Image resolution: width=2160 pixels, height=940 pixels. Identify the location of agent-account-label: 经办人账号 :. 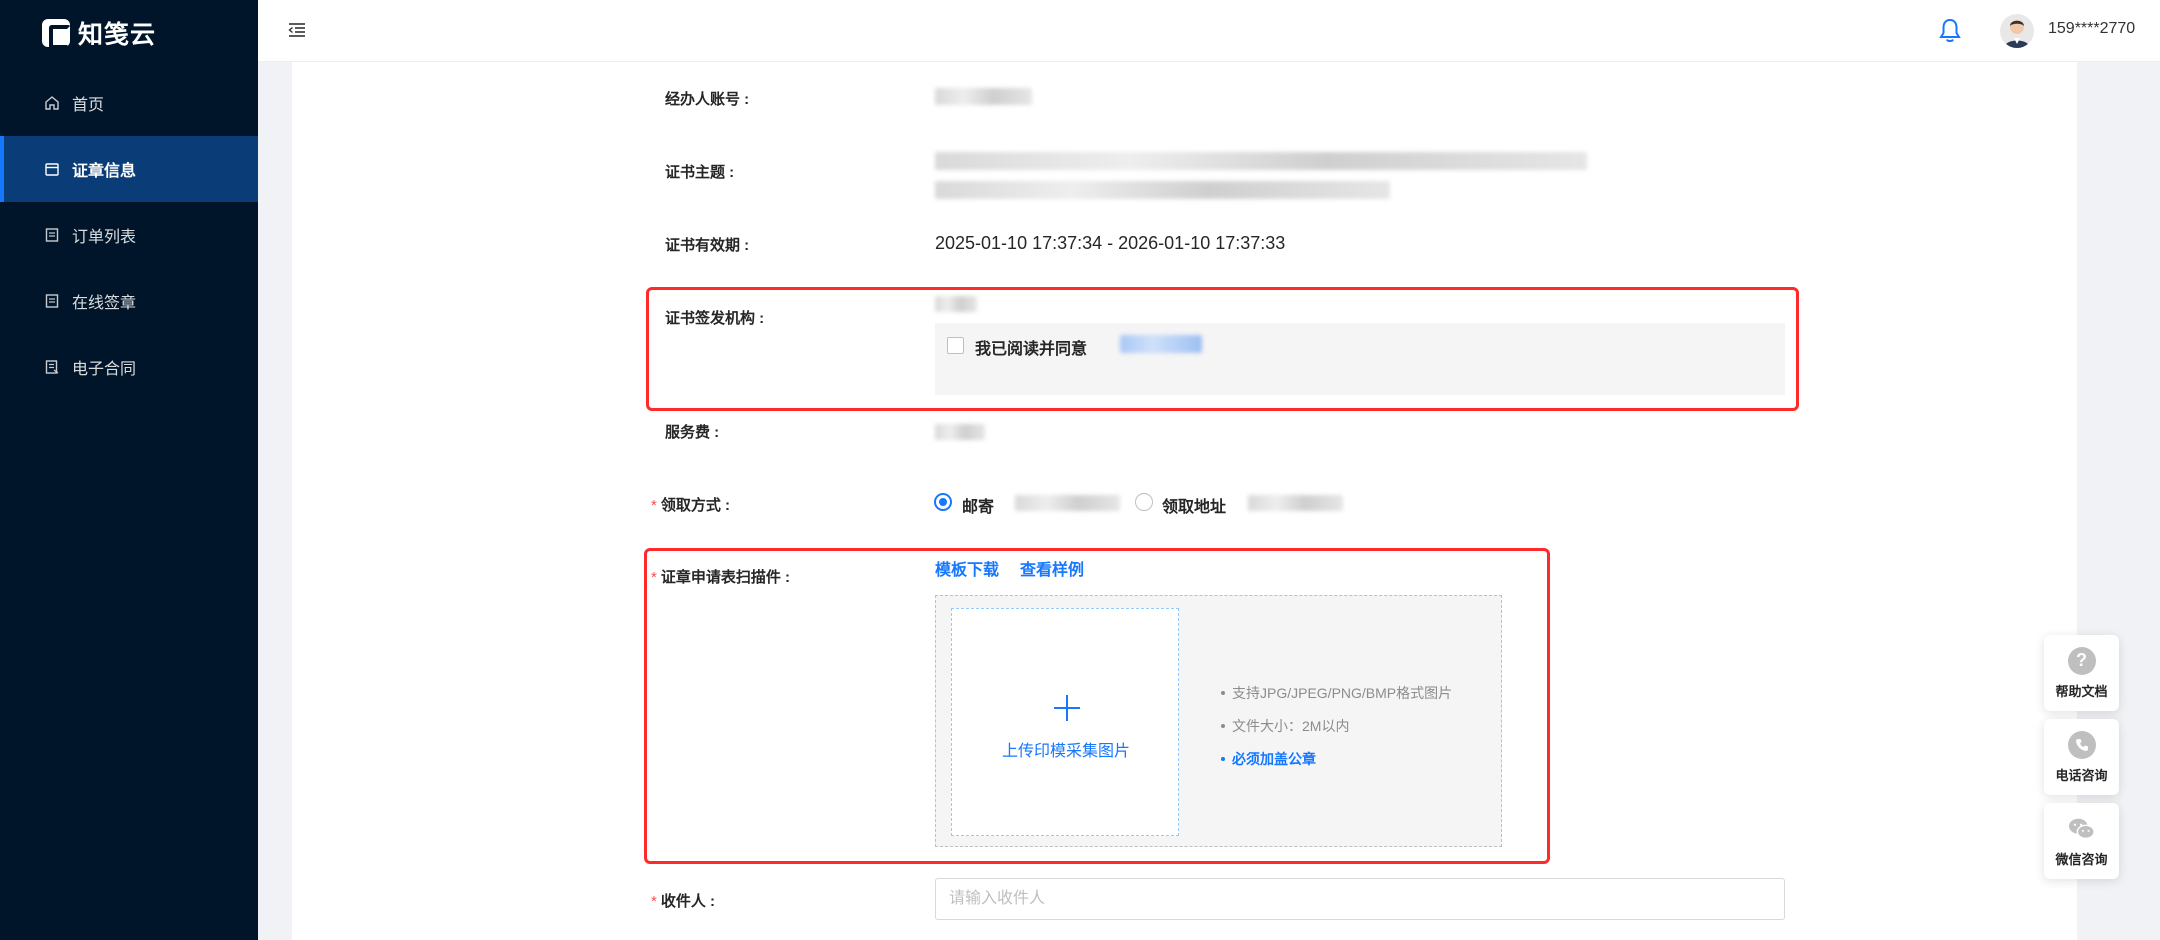
(707, 99).